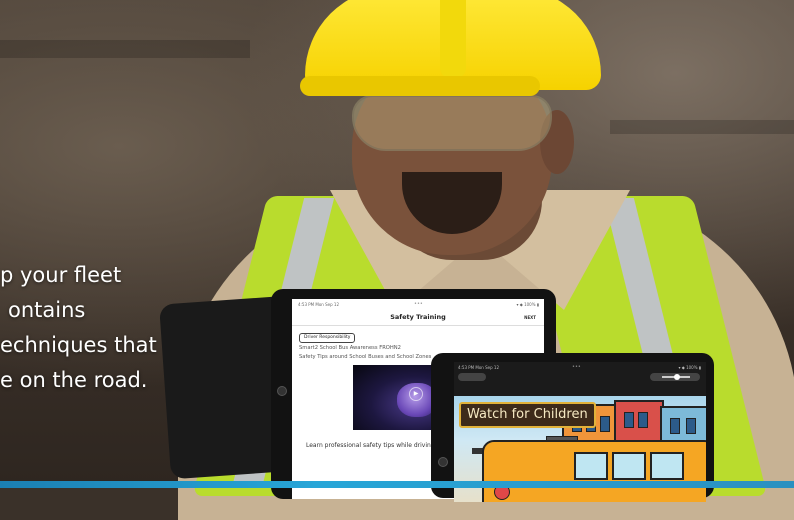 The image size is (794, 520). I want to click on course-name: Smart2 School Bus Awareness FROHN2, so click(350, 348).